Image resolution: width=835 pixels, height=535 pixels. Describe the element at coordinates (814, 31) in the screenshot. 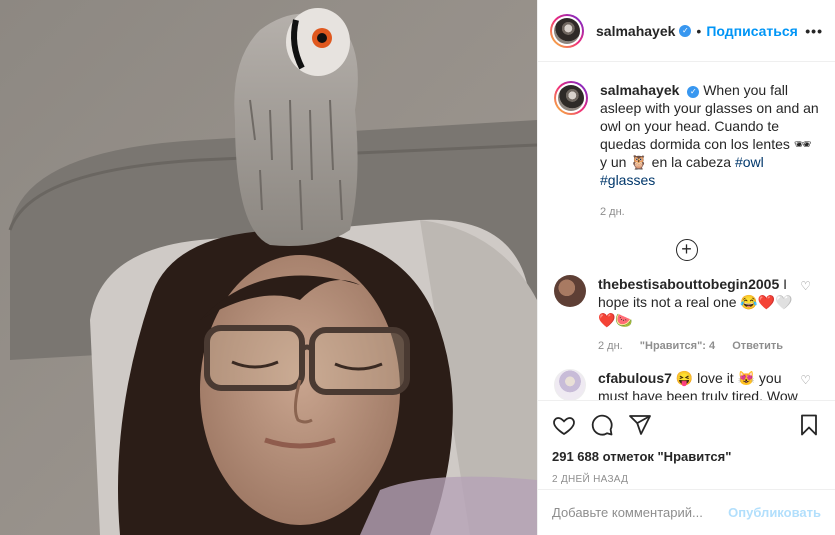

I see `more-options-icon: •••` at that location.